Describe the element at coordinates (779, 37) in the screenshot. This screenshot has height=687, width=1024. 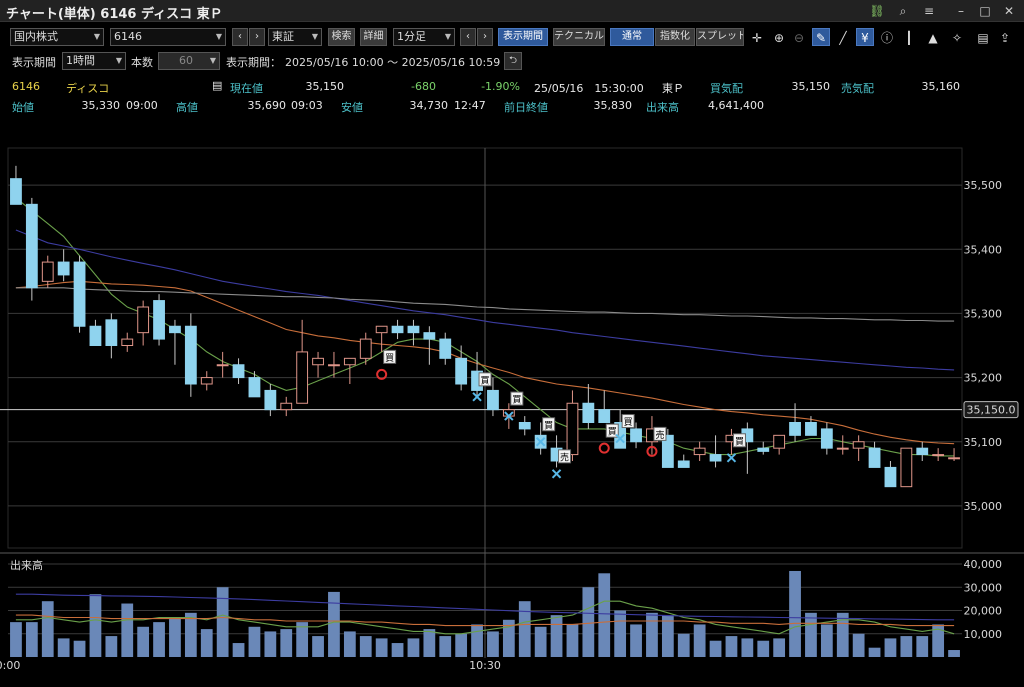
I see `zoom-in-icon: ⊕` at that location.